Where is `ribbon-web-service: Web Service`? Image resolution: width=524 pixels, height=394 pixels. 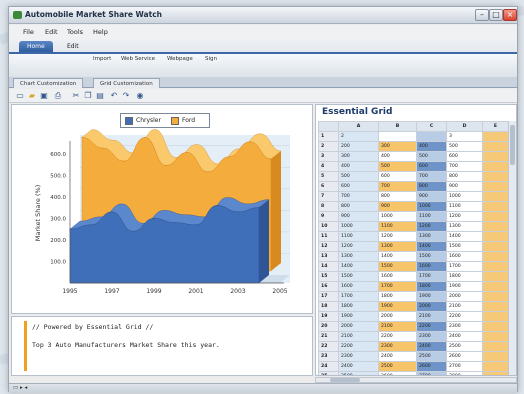 ribbon-web-service: Web Service is located at coordinates (138, 59).